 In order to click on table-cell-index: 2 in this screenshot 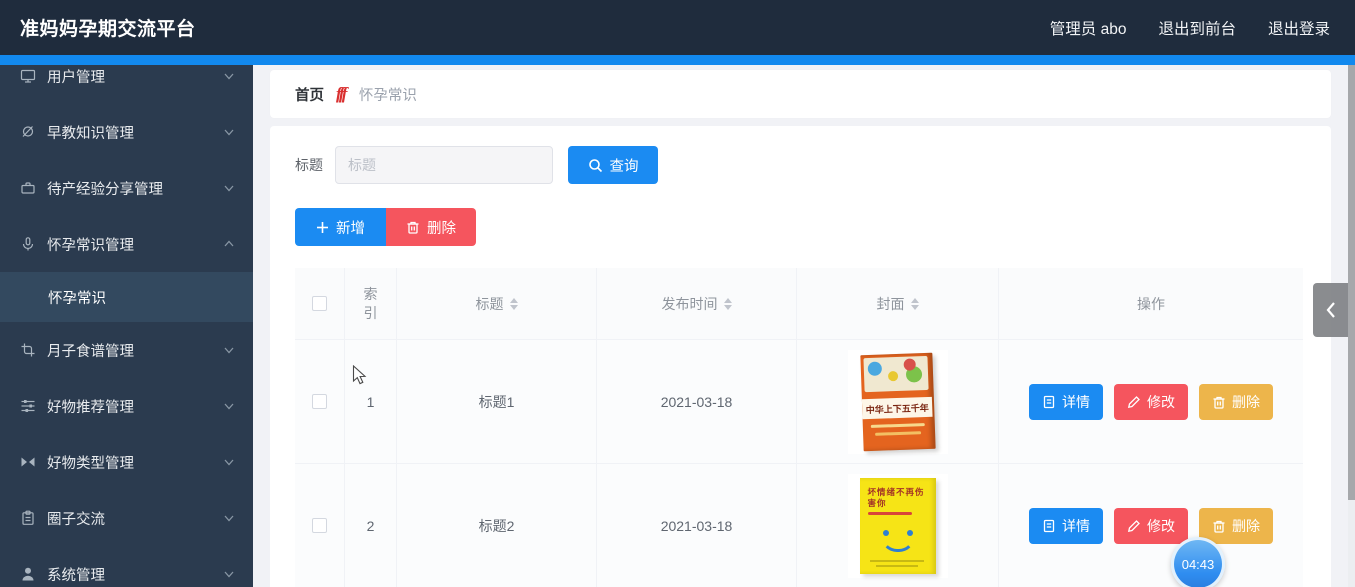, I will do `click(371, 525)`.